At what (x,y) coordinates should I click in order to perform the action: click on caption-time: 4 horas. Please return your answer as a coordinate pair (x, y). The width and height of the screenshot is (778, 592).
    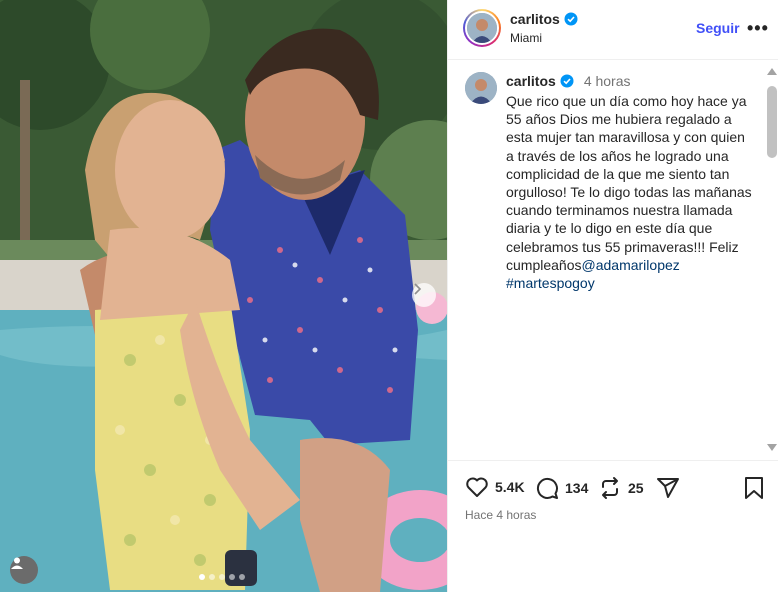
    Looking at the image, I should click on (607, 81).